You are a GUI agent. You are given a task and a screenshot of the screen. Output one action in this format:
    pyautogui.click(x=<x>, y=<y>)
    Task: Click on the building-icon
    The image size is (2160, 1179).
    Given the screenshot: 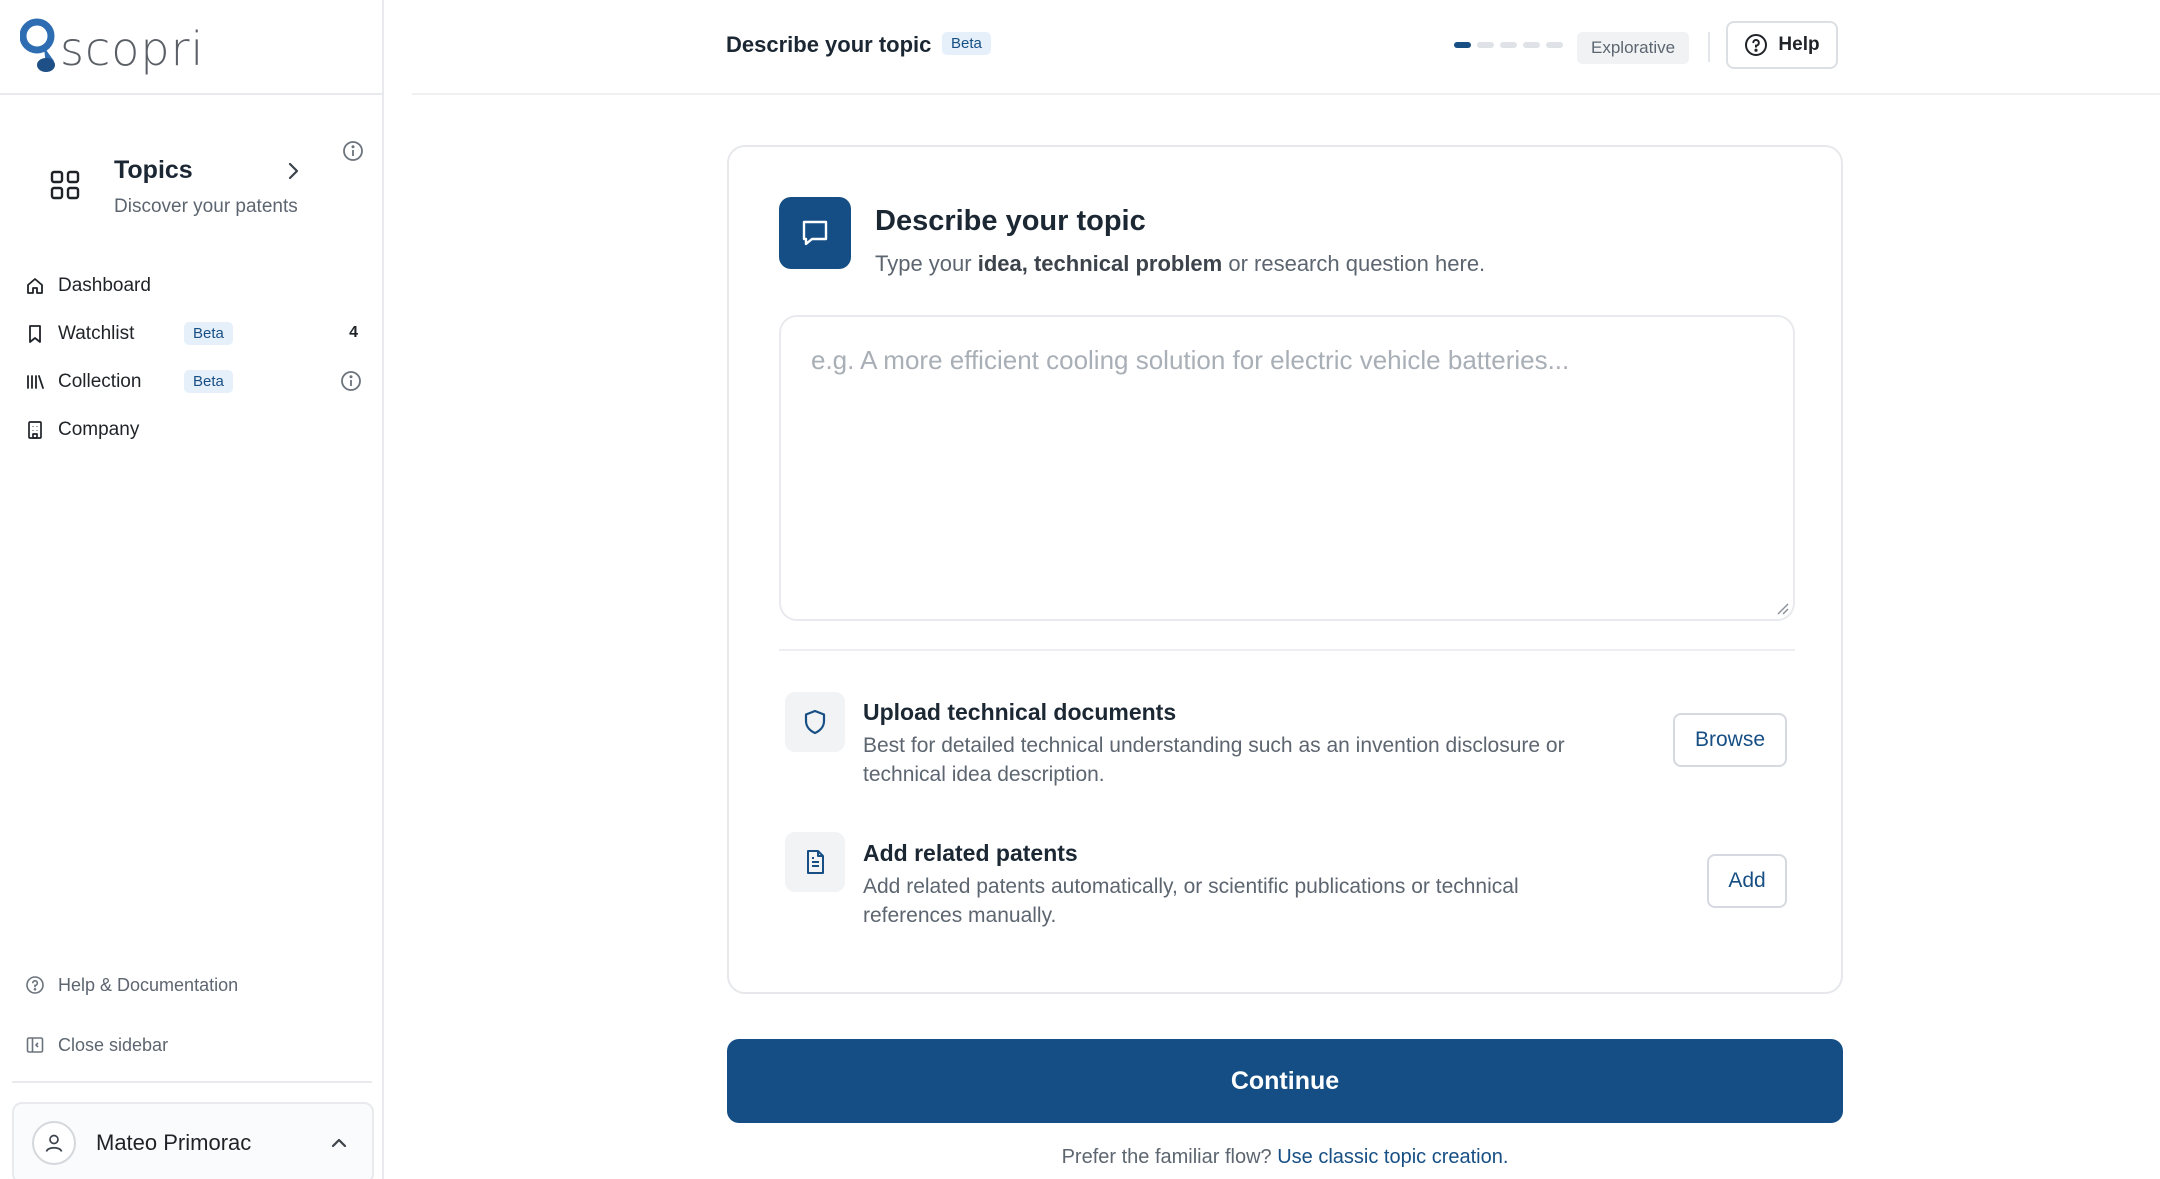 What is the action you would take?
    pyautogui.click(x=35, y=430)
    